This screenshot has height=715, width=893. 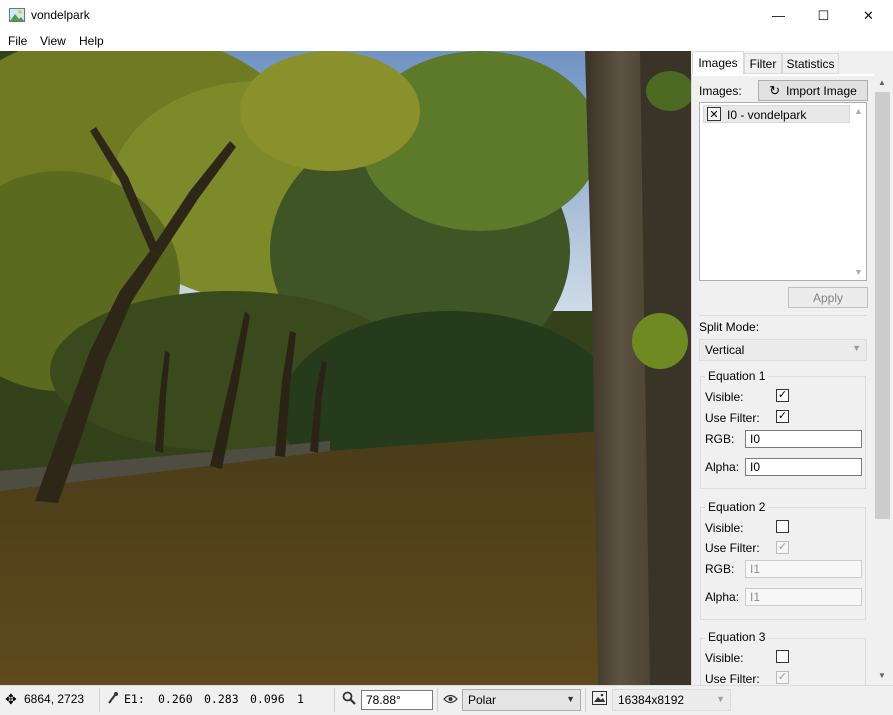 I want to click on window-title: vondelpark, so click(x=60, y=15).